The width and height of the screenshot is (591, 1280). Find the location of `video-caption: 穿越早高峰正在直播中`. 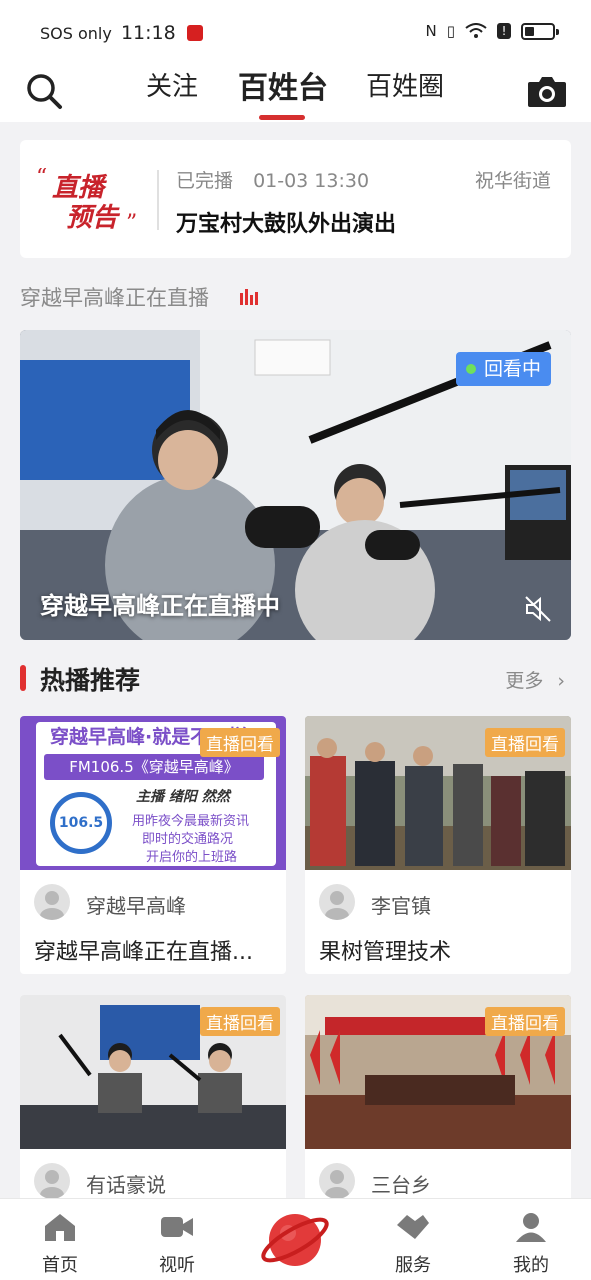

video-caption: 穿越早高峰正在直播中 is located at coordinates (160, 606).